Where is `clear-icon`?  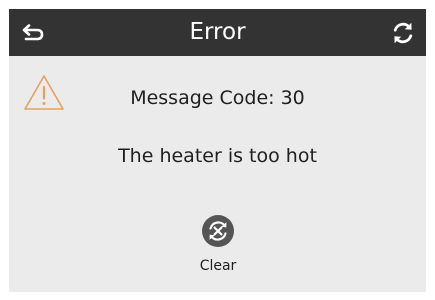
clear-icon is located at coordinates (218, 231).